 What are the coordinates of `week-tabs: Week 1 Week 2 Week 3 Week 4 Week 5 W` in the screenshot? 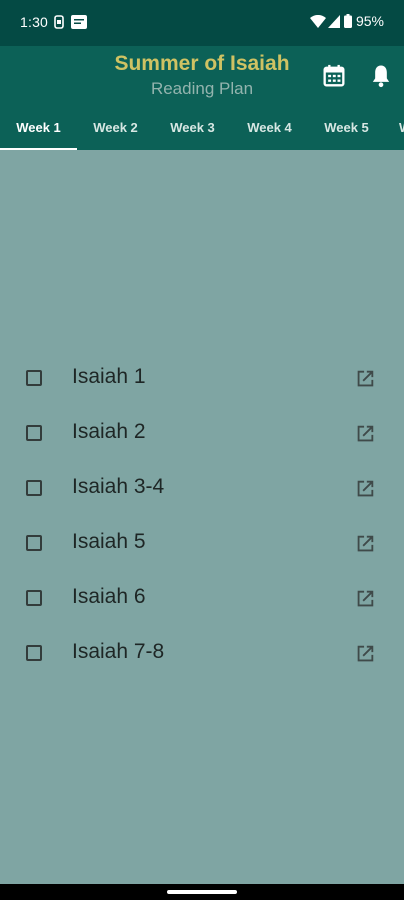 It's located at (202, 127).